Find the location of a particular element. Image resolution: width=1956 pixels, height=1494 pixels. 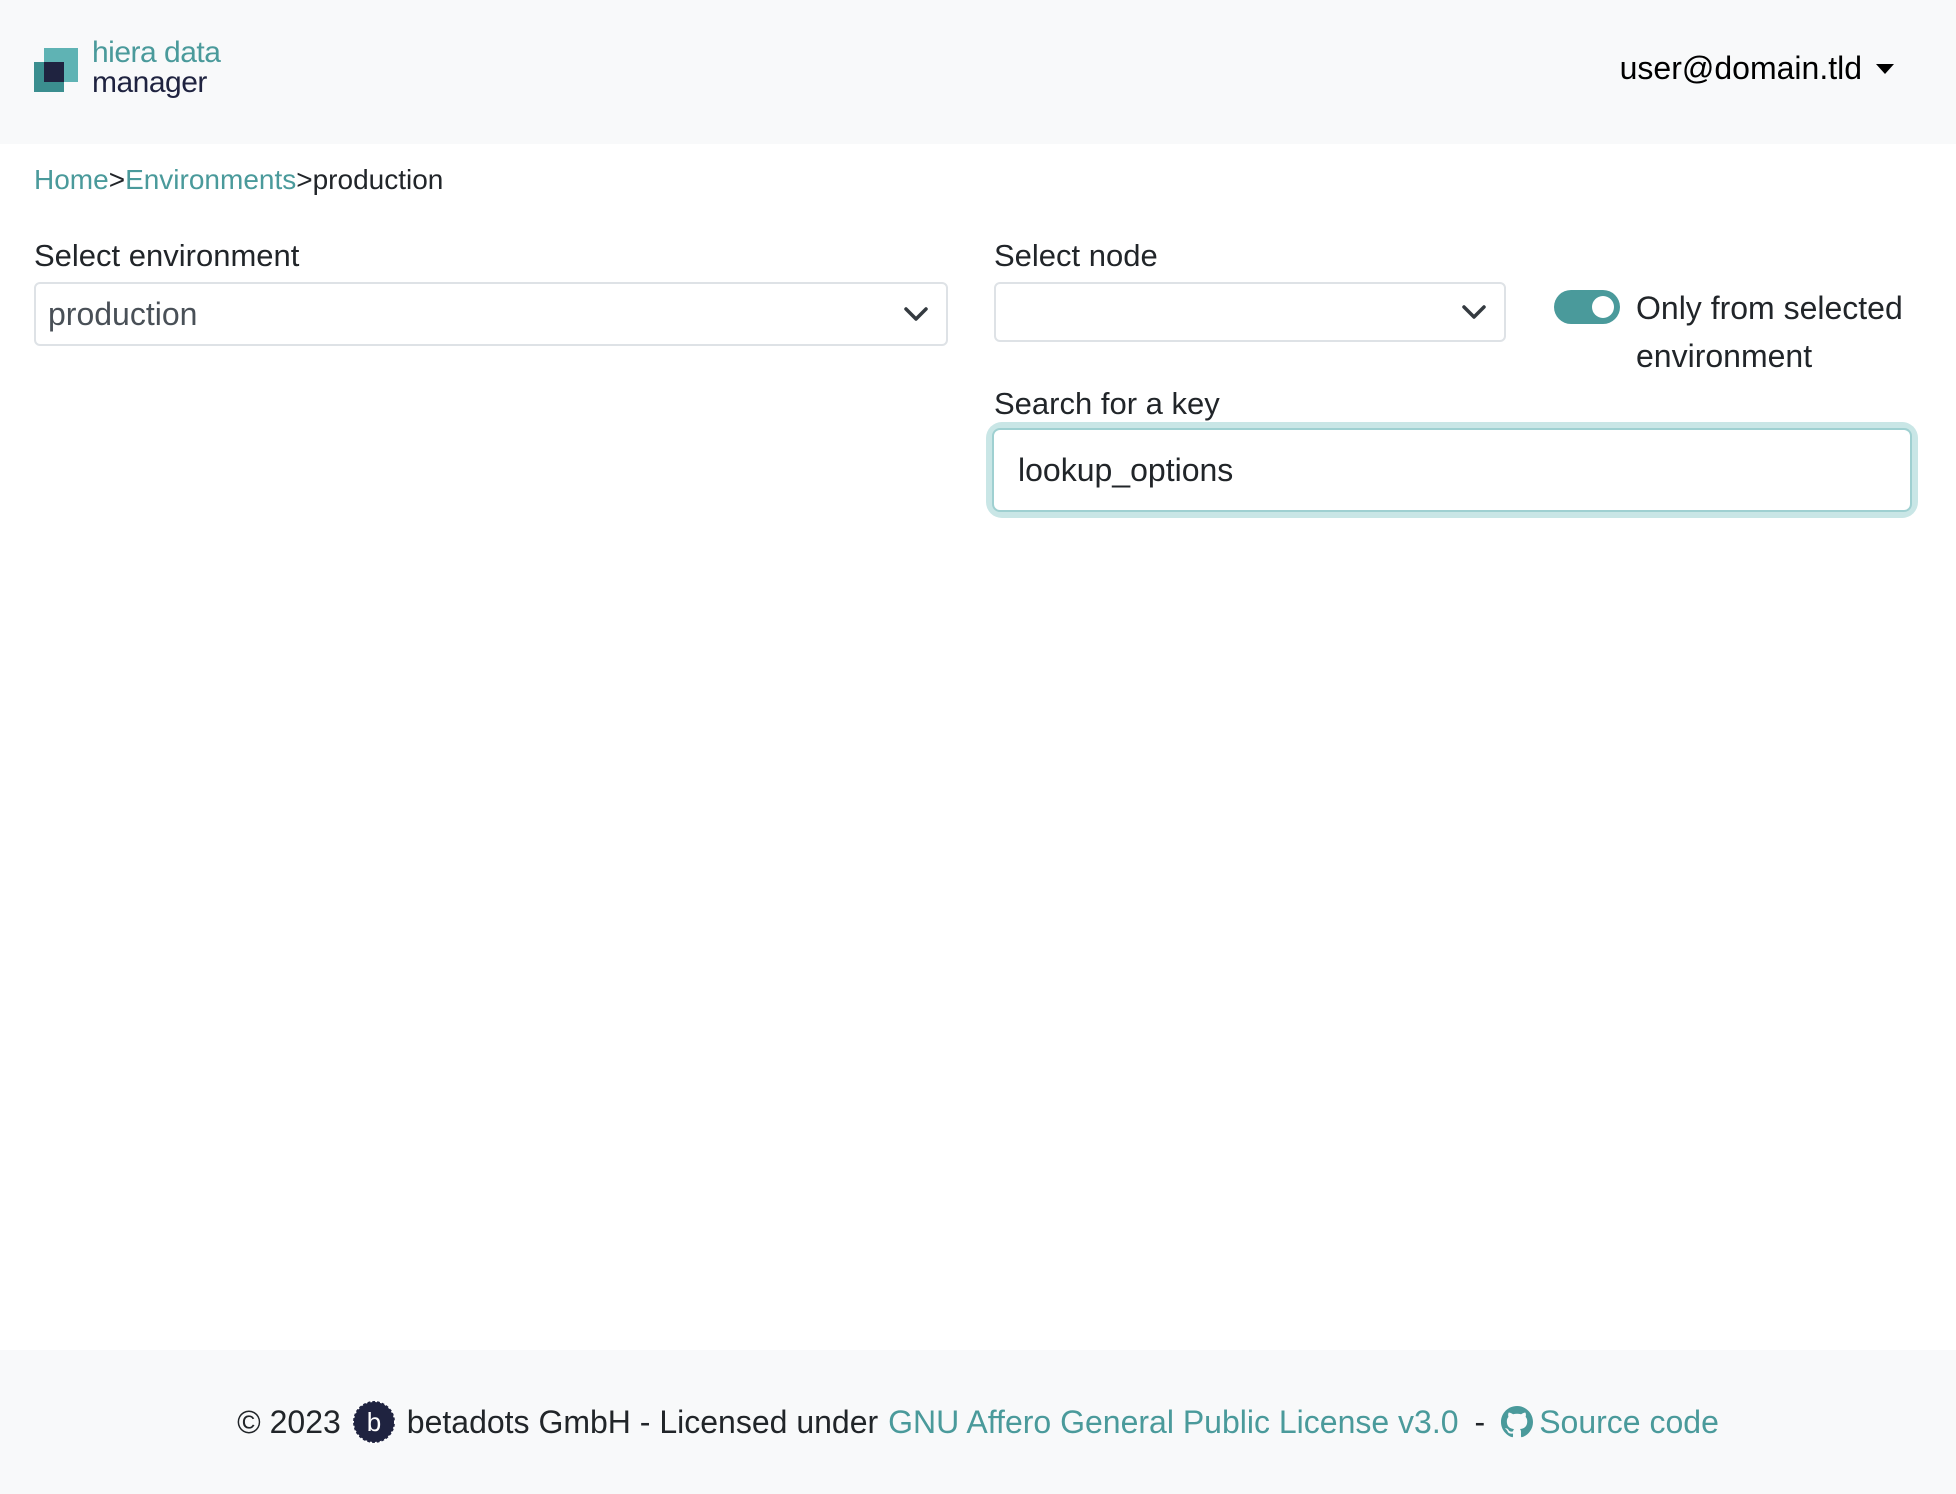

betadots-logo-icon: b is located at coordinates (373, 1422).